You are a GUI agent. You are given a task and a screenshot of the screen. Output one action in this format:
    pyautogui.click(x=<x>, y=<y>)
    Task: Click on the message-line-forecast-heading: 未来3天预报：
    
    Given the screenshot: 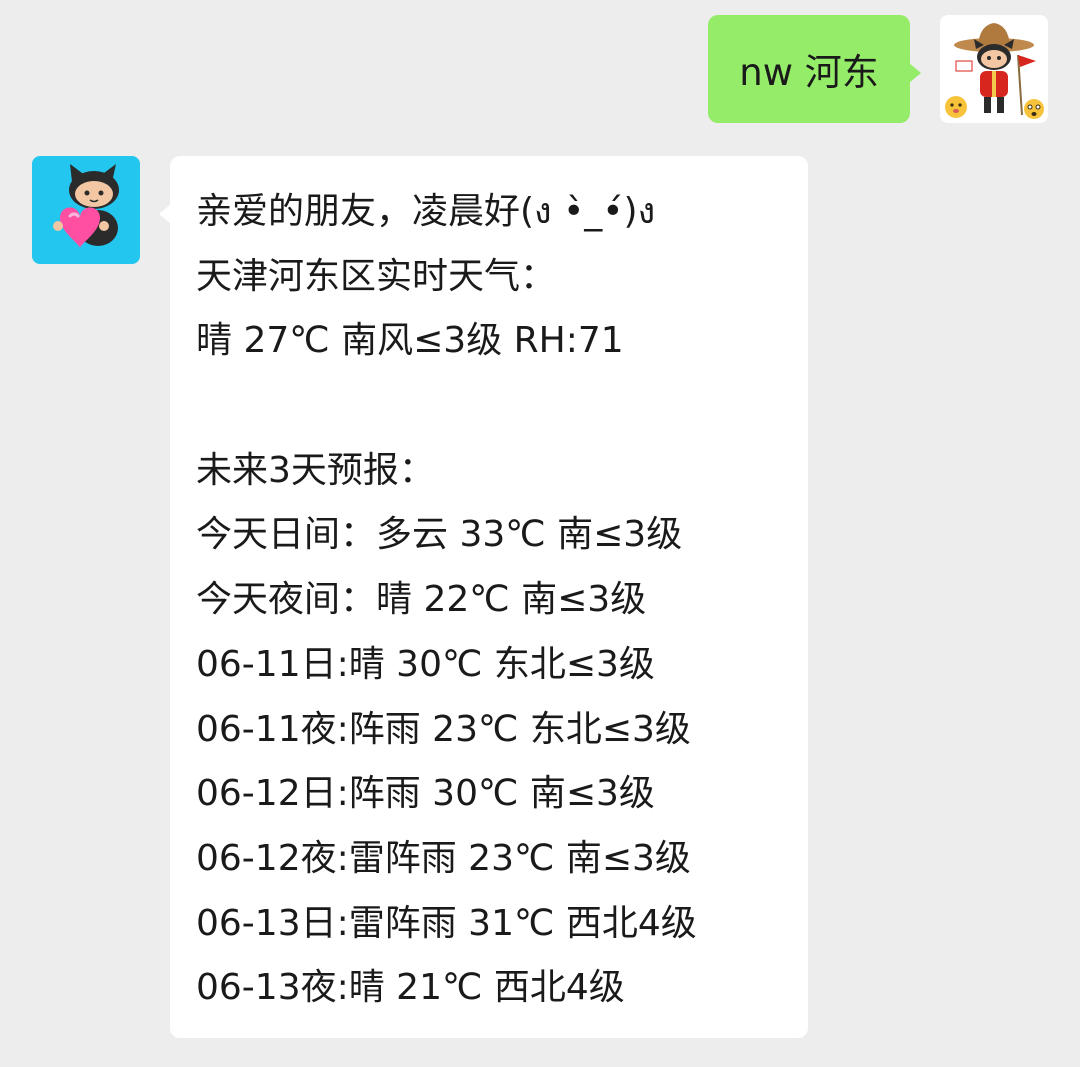 What is the action you would take?
    pyautogui.click(x=315, y=470)
    